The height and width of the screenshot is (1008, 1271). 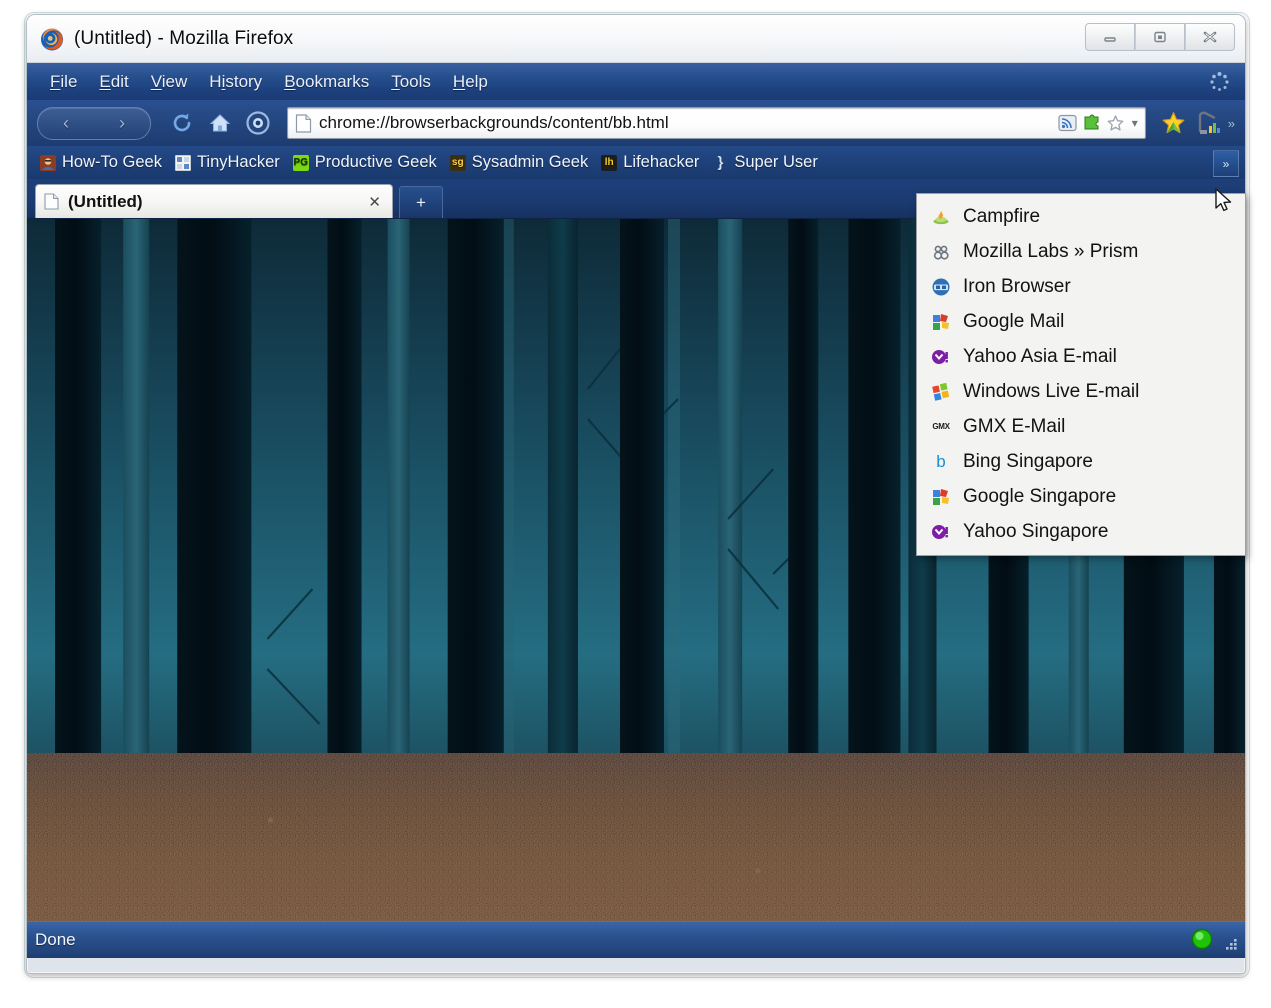 I want to click on home-icon, so click(x=220, y=123).